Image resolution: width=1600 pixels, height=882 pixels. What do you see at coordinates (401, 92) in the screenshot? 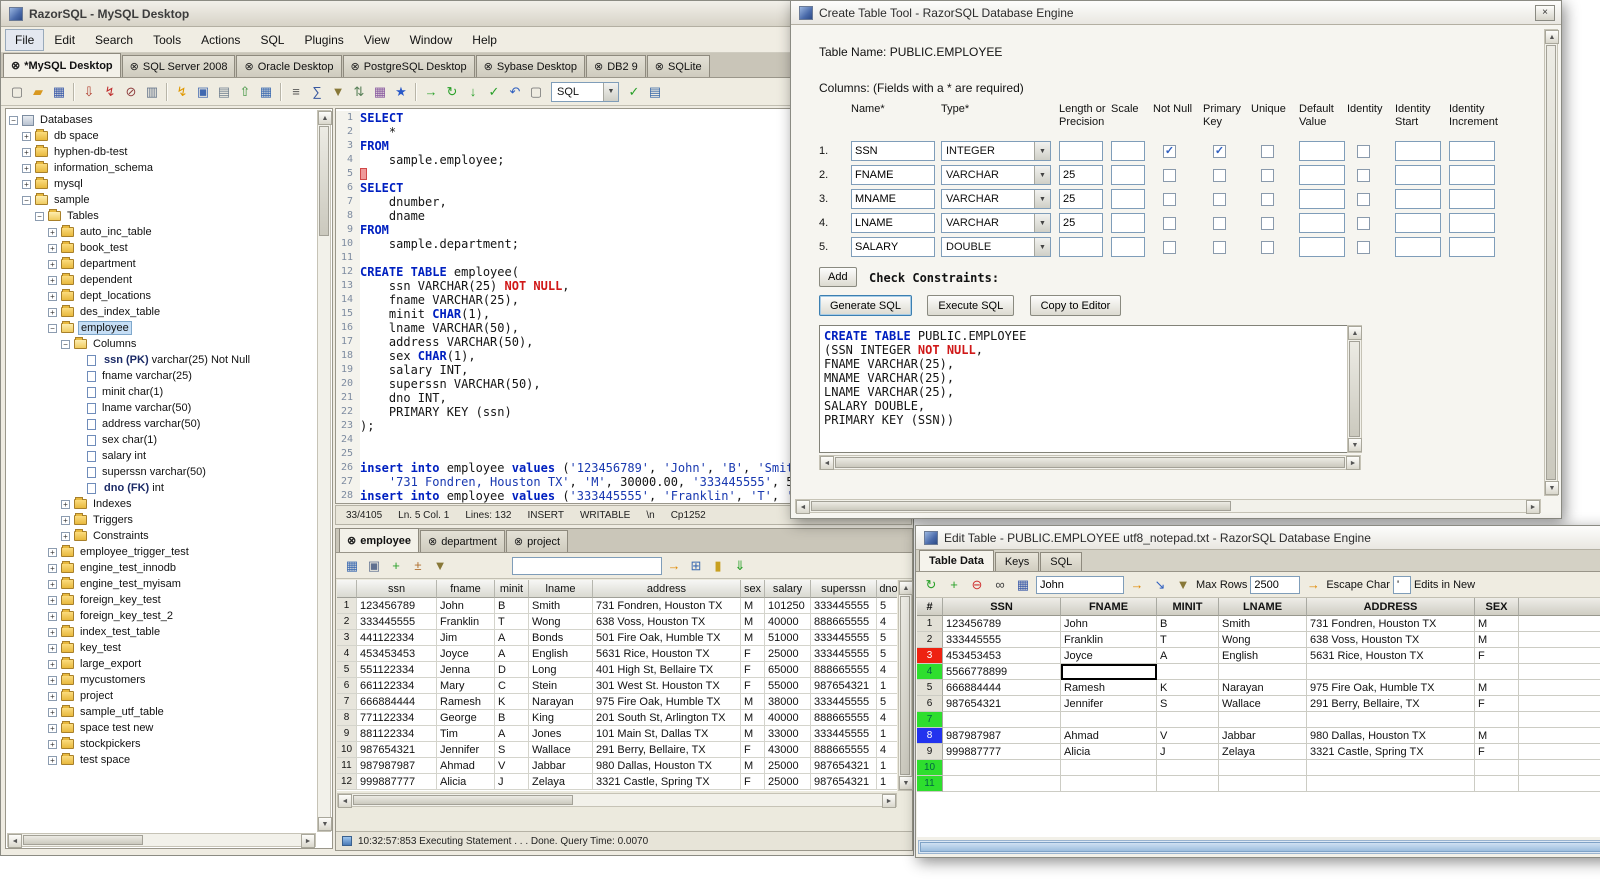
I see `favorites-icon: ★` at bounding box center [401, 92].